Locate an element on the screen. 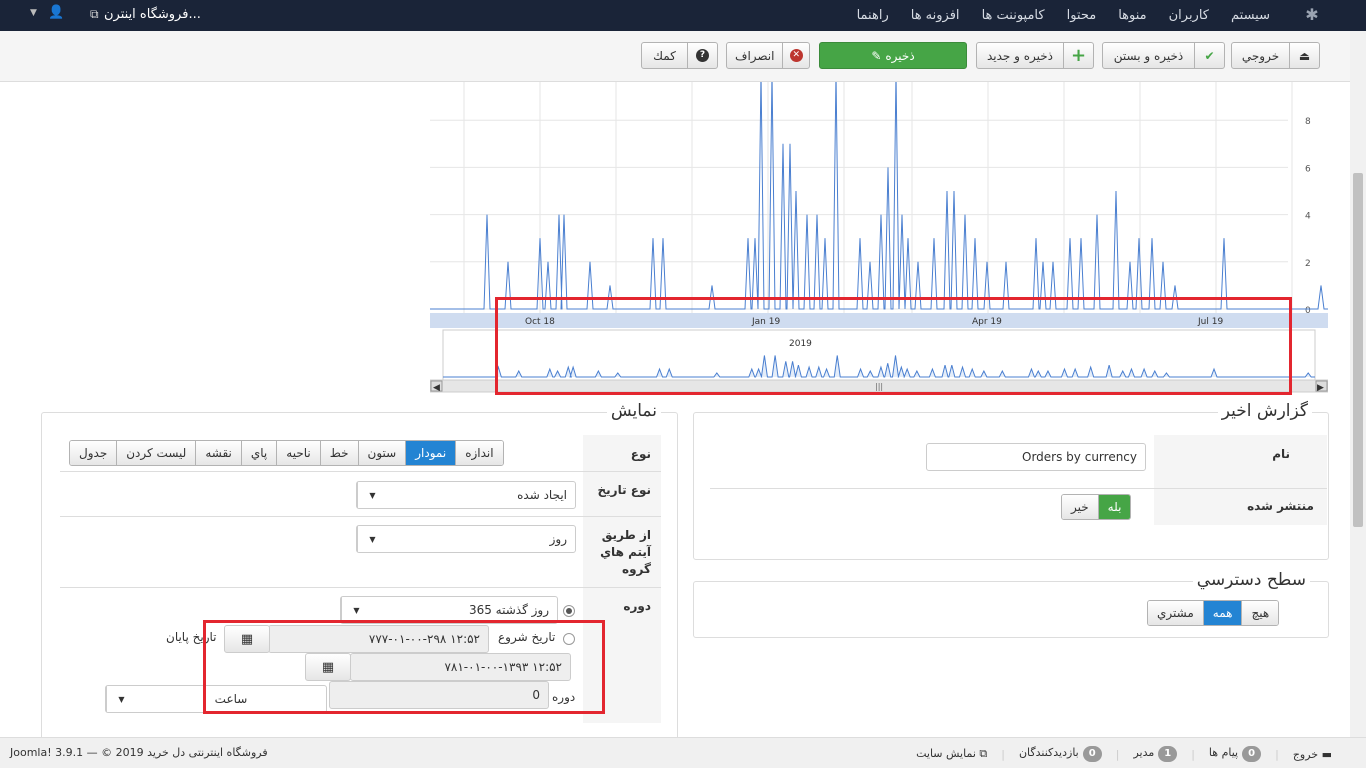 The height and width of the screenshot is (768, 1366). type-area-button: ناحيه is located at coordinates (298, 453).